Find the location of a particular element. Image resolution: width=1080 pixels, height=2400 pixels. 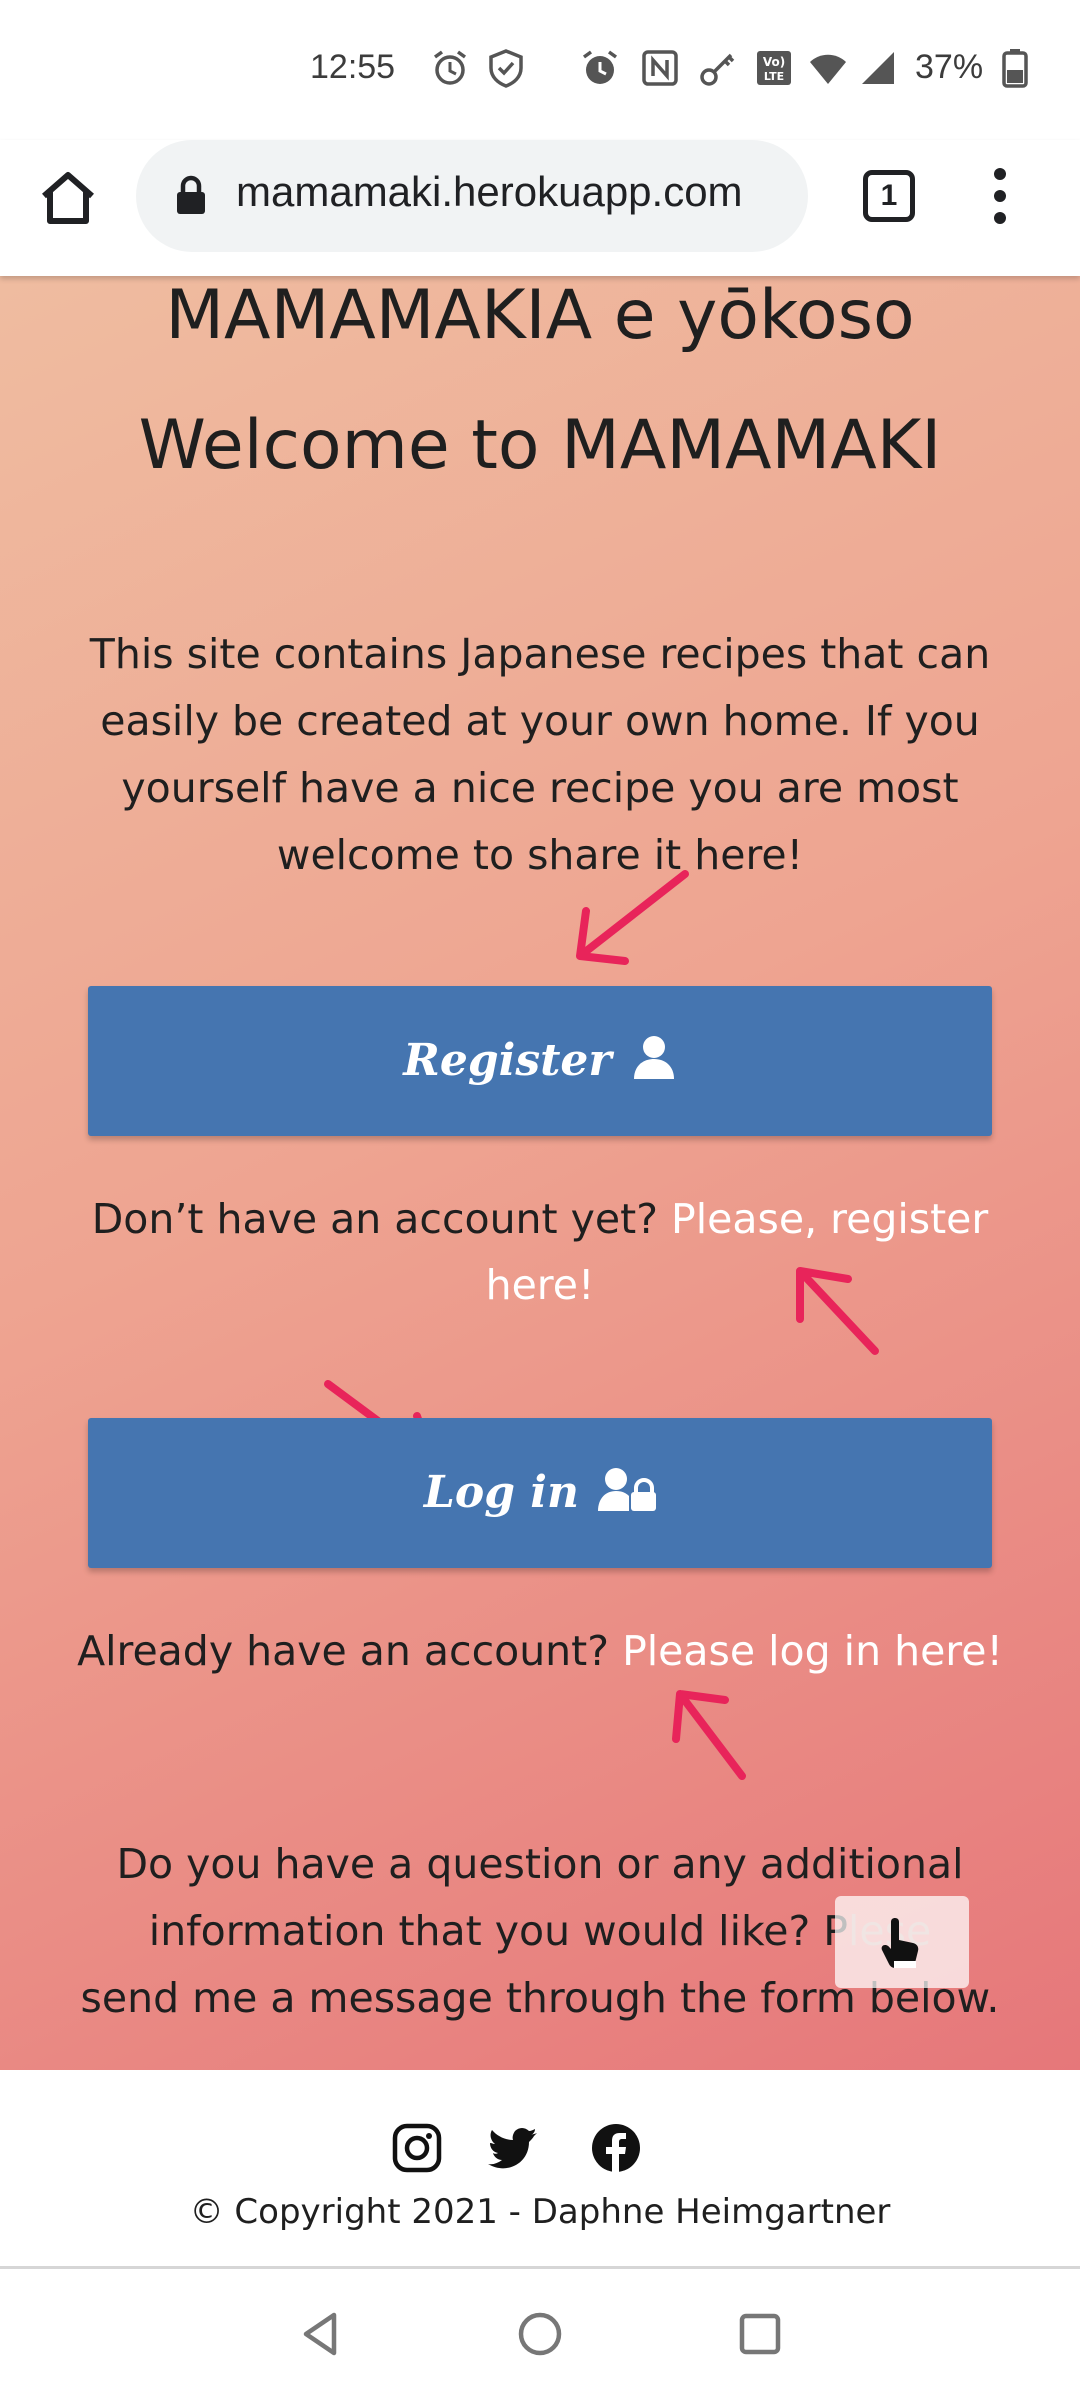

nfc-icon is located at coordinates (660, 68).